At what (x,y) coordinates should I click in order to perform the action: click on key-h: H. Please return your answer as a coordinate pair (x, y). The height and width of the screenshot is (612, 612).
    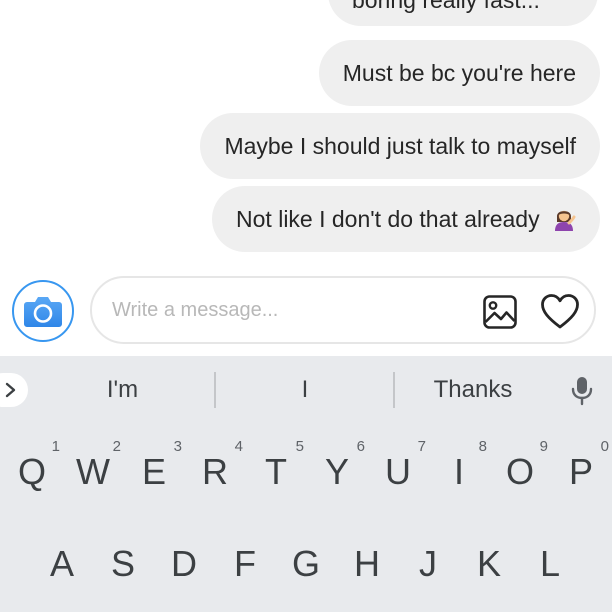
    Looking at the image, I should click on (367, 558).